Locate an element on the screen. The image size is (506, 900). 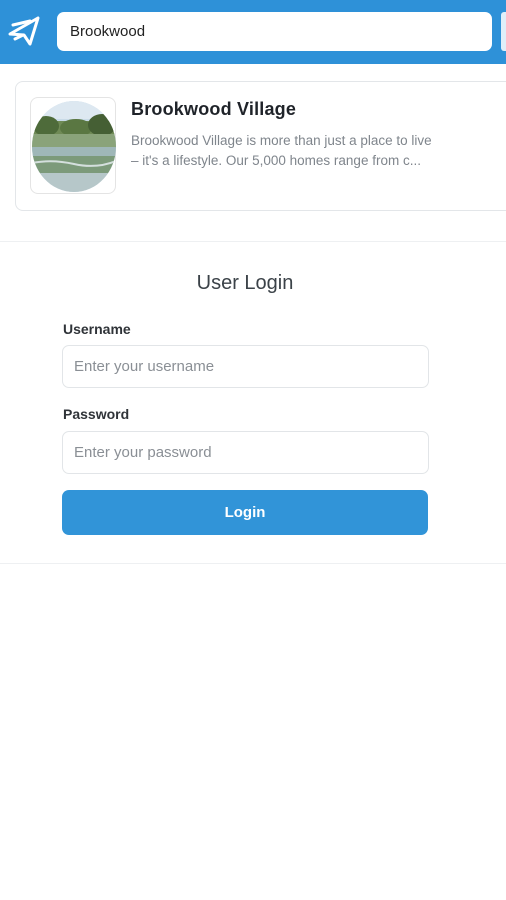
community-thumbnail-image is located at coordinates (74, 146).